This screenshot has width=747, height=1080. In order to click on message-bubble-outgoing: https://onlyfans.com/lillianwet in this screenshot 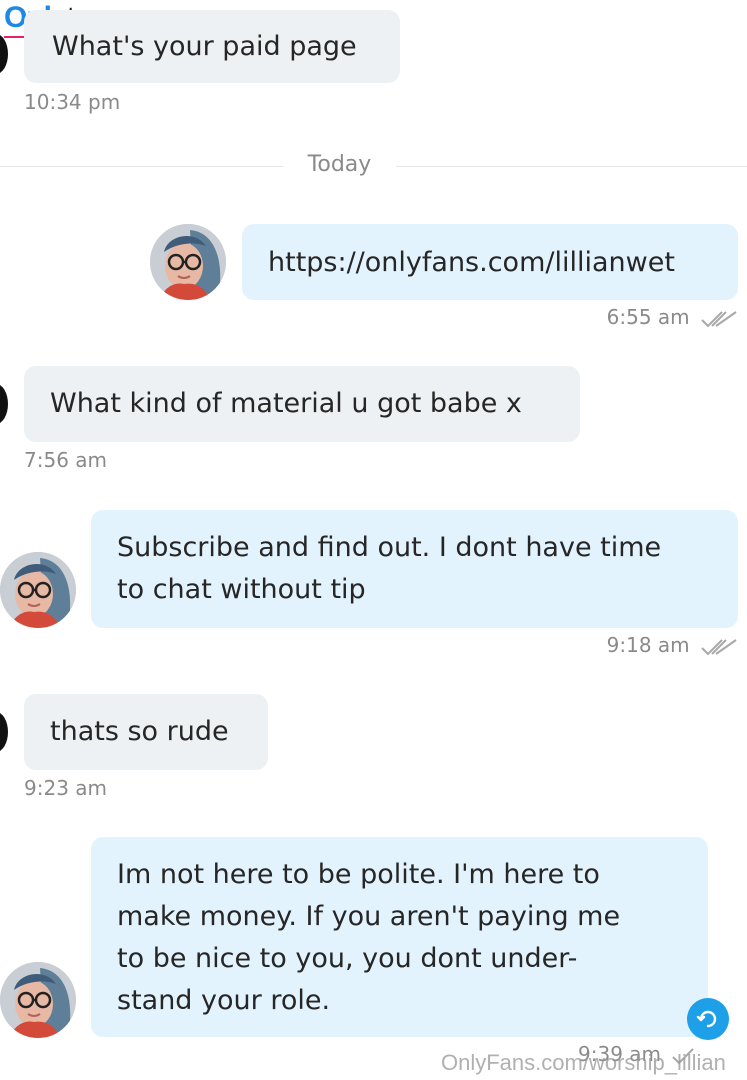, I will do `click(490, 262)`.